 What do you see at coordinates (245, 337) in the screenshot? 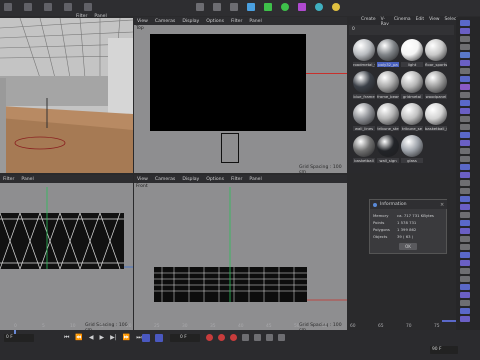
I see `motion-icon` at bounding box center [245, 337].